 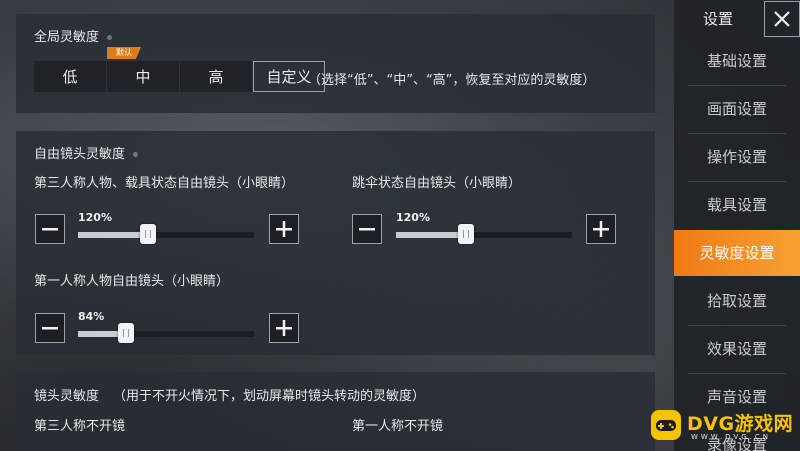 I want to click on settings-title: 设置, so click(x=717, y=19).